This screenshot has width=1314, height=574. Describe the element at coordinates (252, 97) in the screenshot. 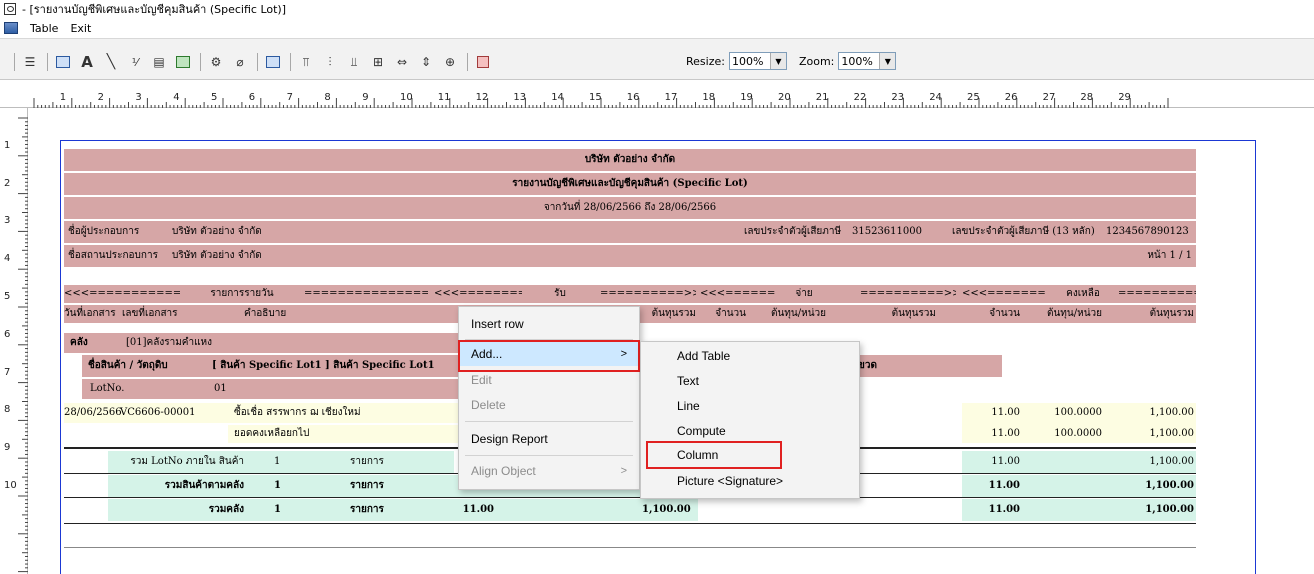

I see `ruler-label: 6` at that location.